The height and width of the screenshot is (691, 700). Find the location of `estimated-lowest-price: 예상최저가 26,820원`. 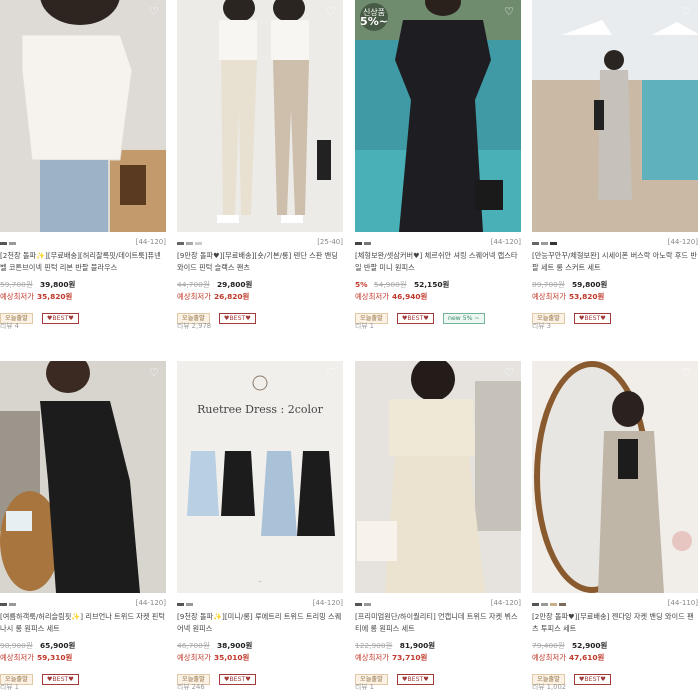

estimated-lowest-price: 예상최저가 26,820원 is located at coordinates (213, 296).